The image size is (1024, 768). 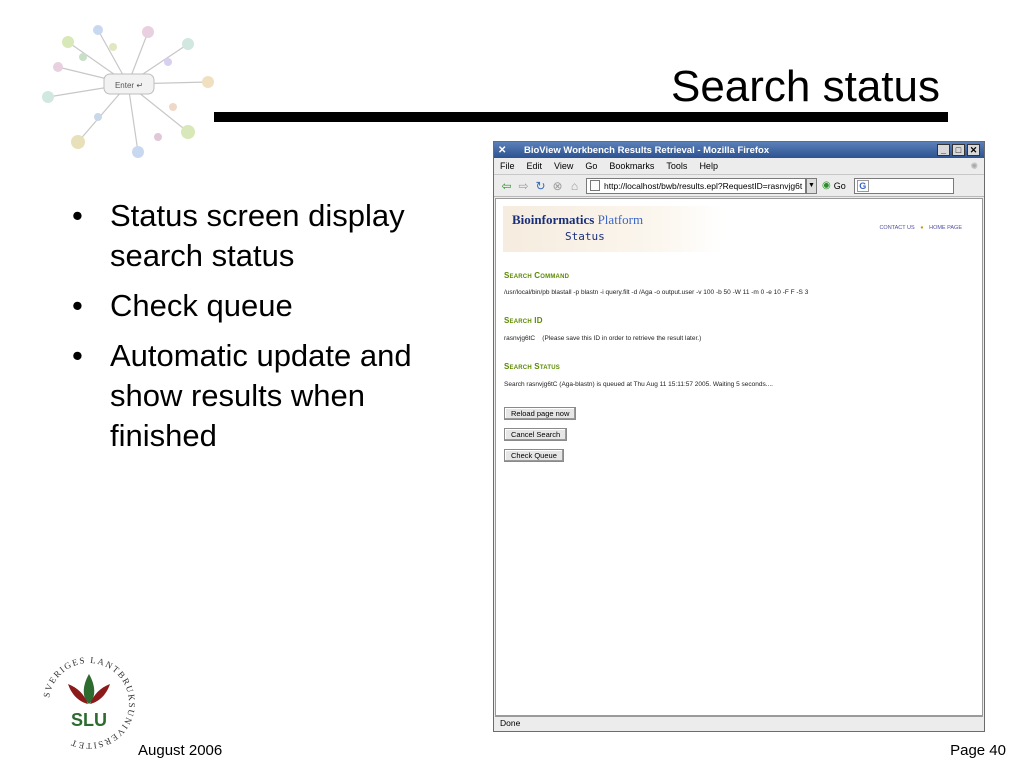 I want to click on bullet-item: • Check queue, so click(x=270, y=306).